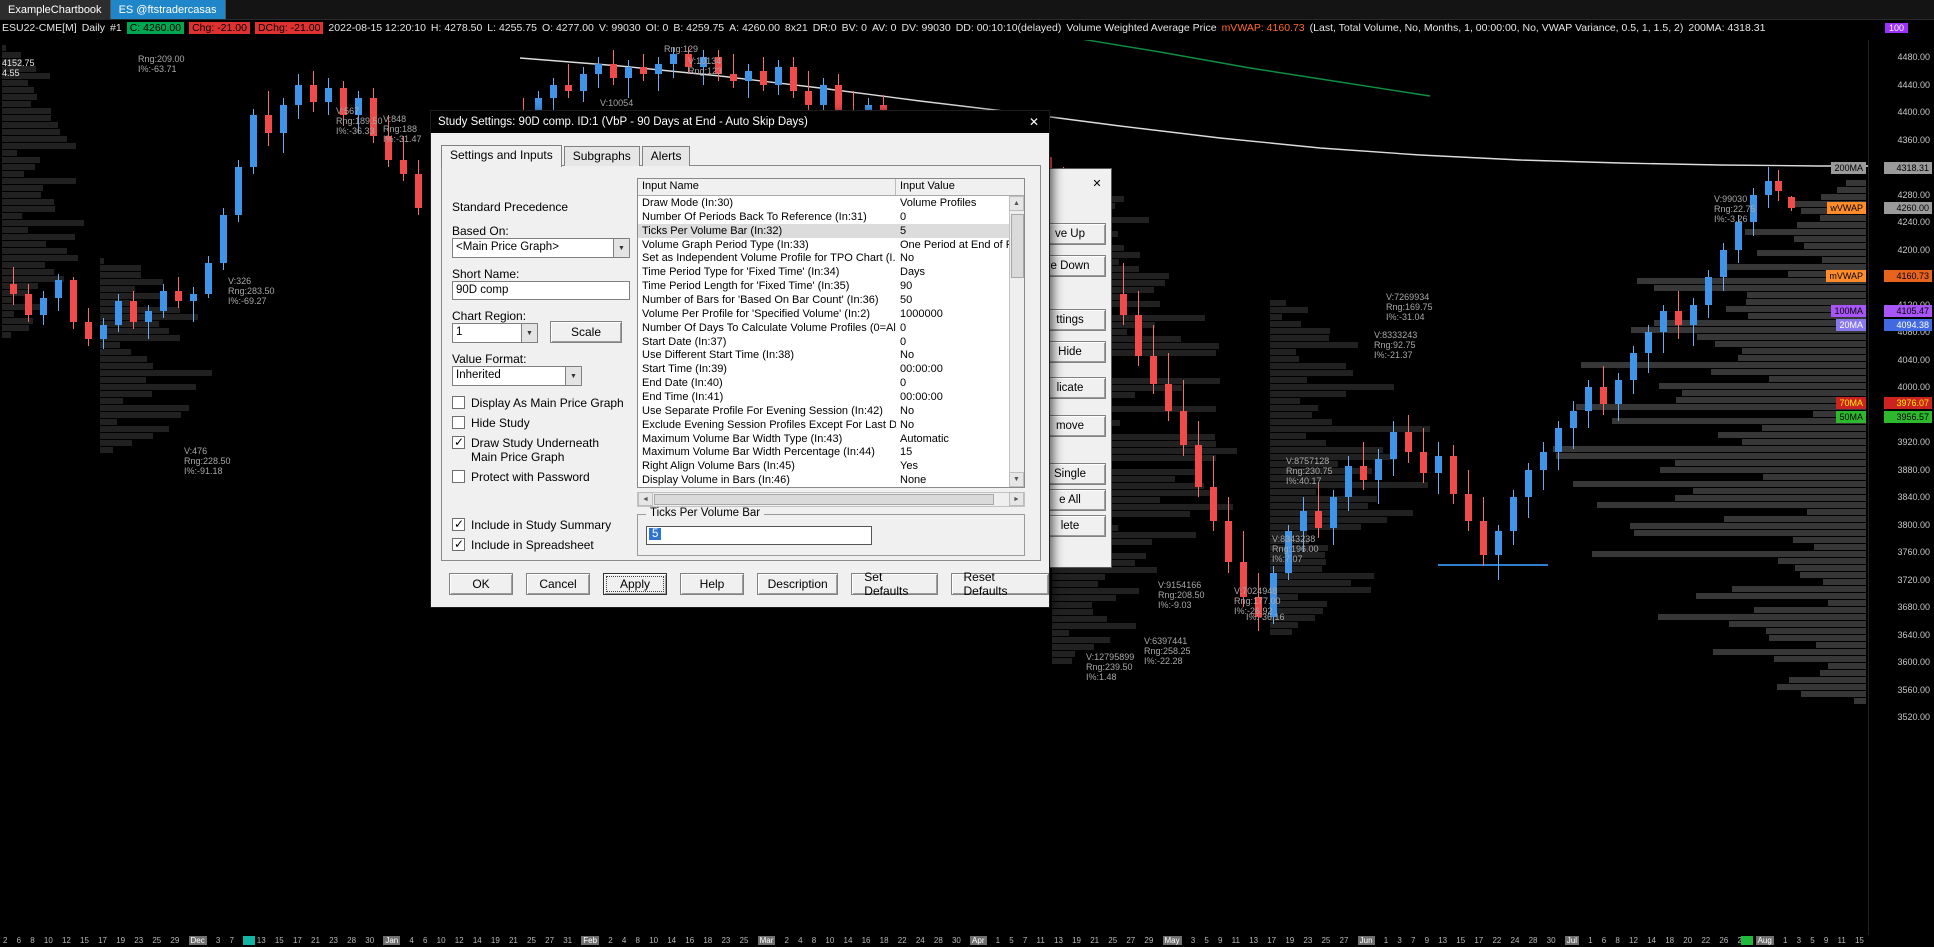  I want to click on input-value-field: 5, so click(759, 535).